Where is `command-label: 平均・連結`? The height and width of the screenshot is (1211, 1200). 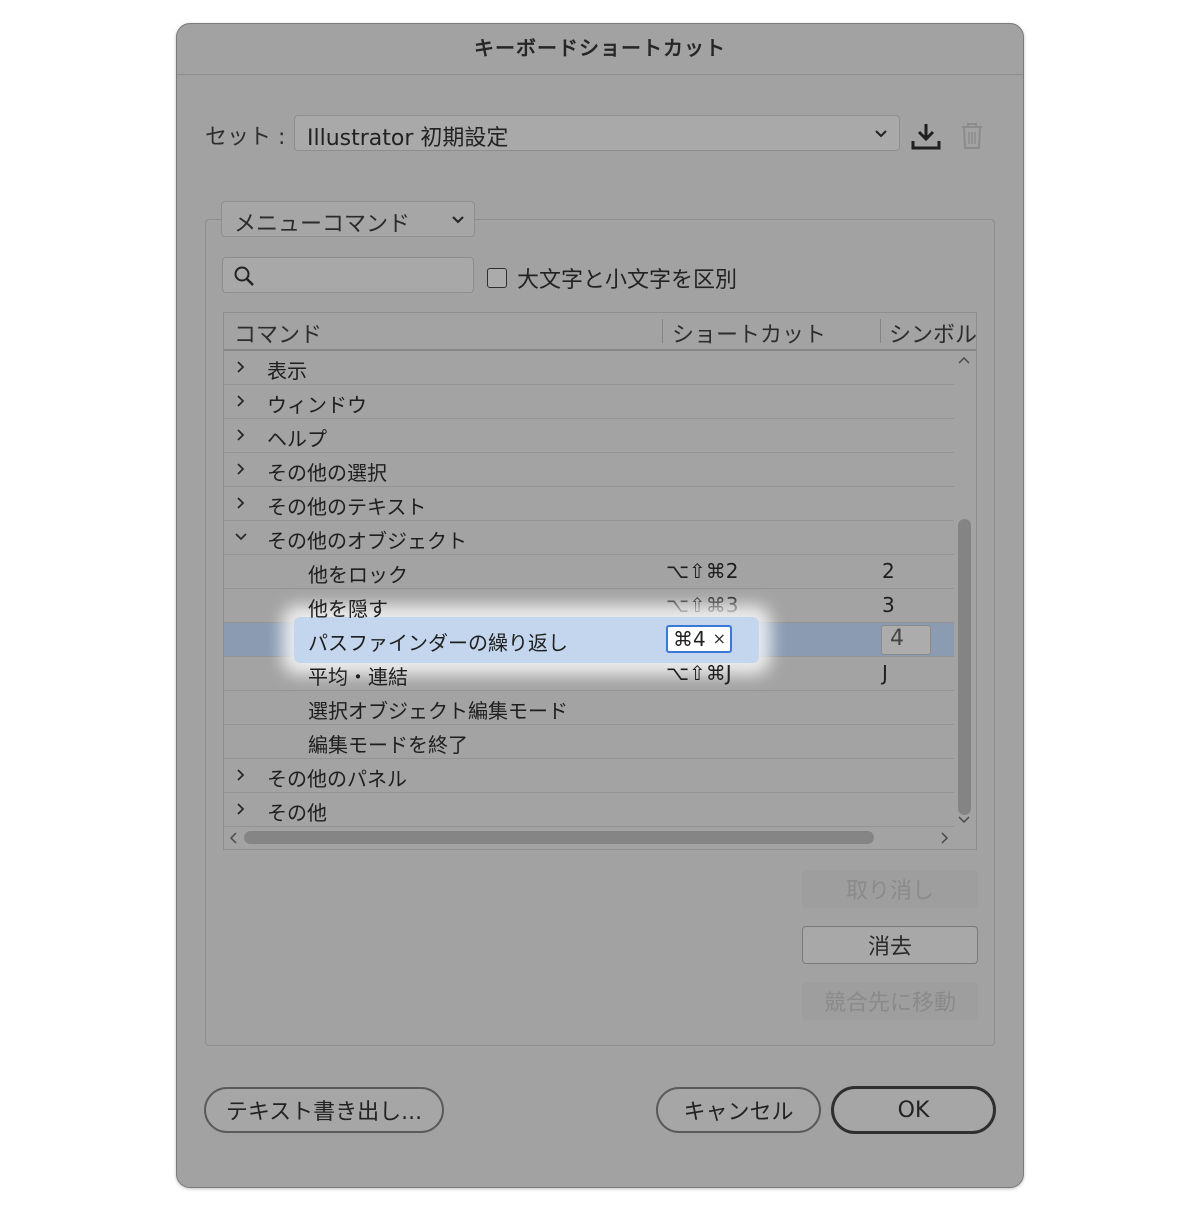
command-label: 平均・連結 is located at coordinates (358, 677).